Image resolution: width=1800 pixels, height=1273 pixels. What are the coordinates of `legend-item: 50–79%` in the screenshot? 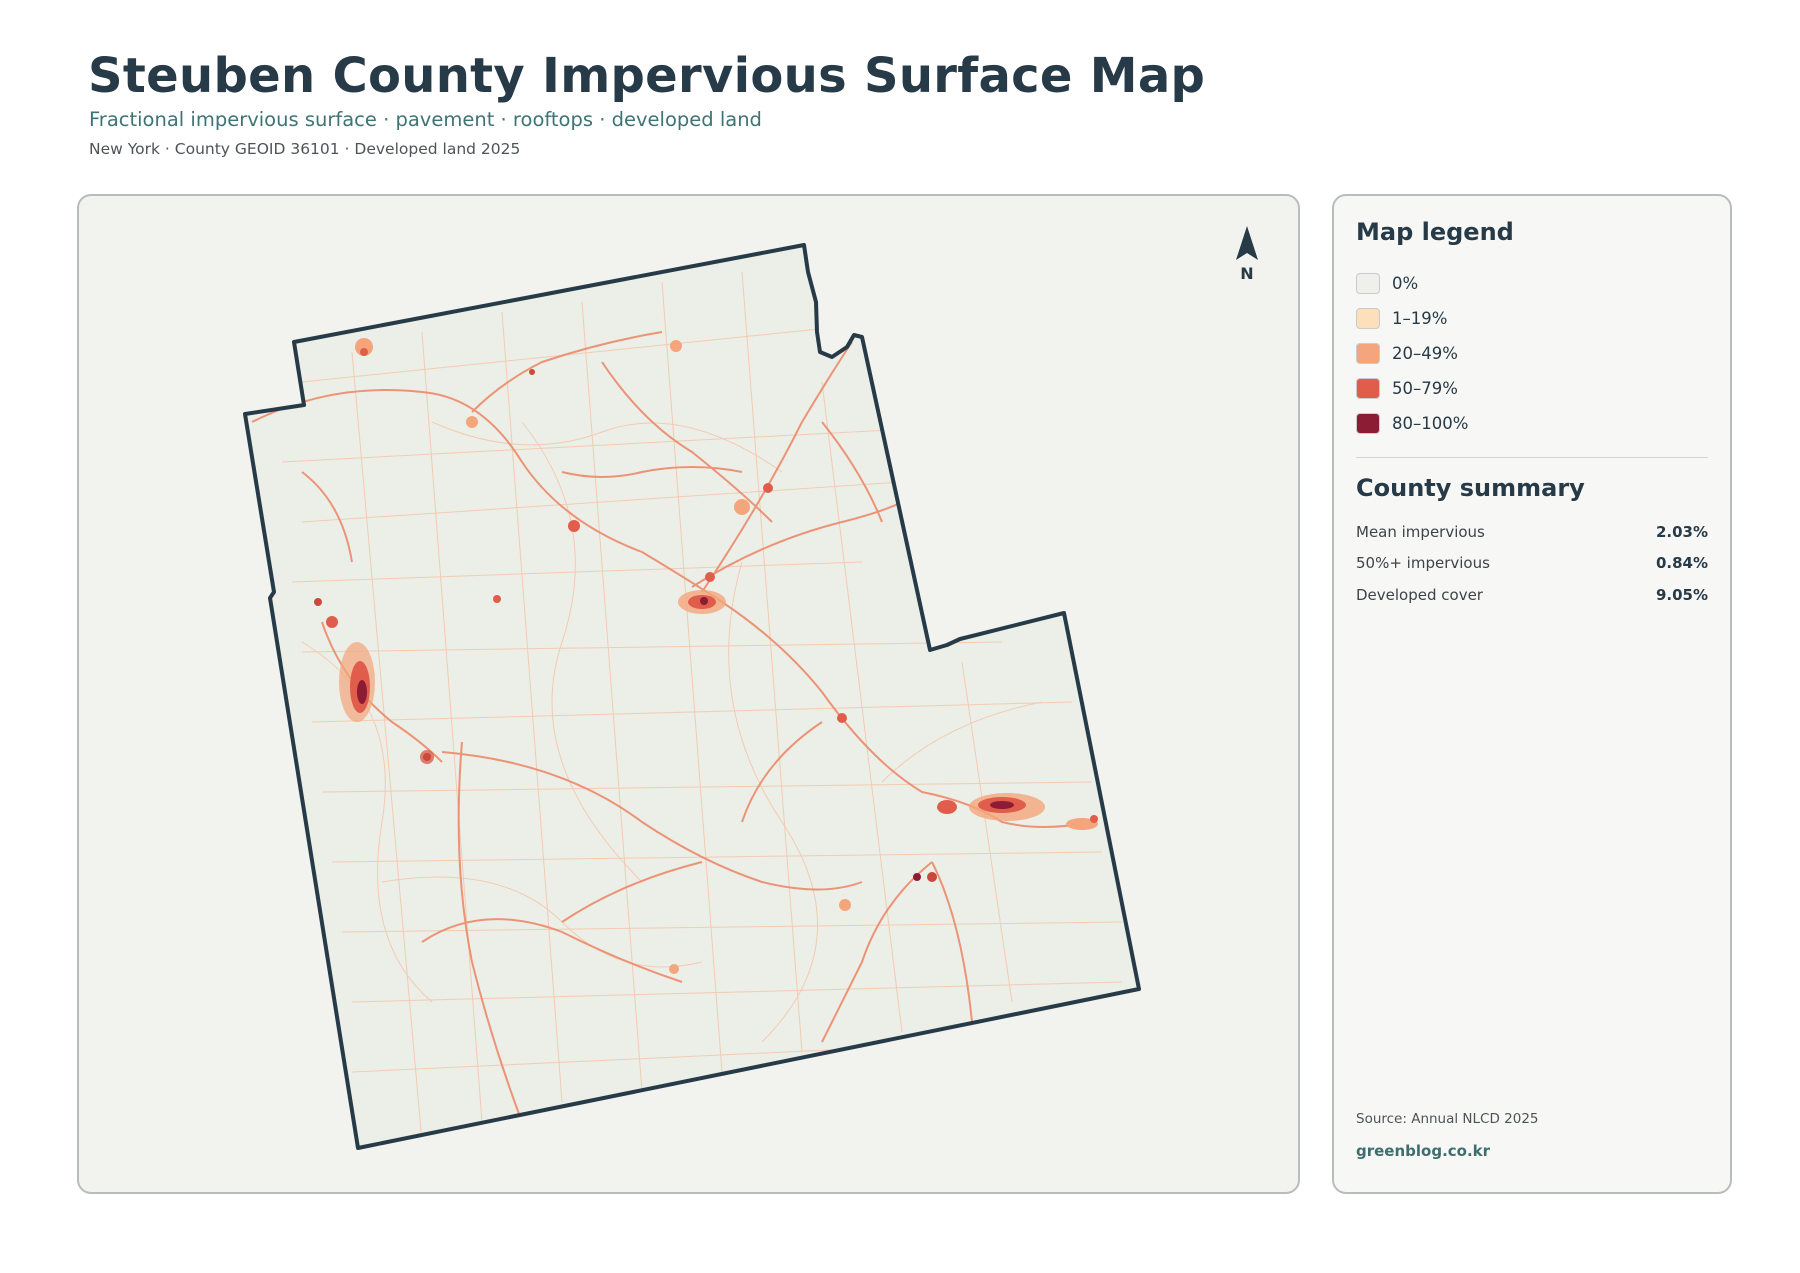 It's located at (1412, 388).